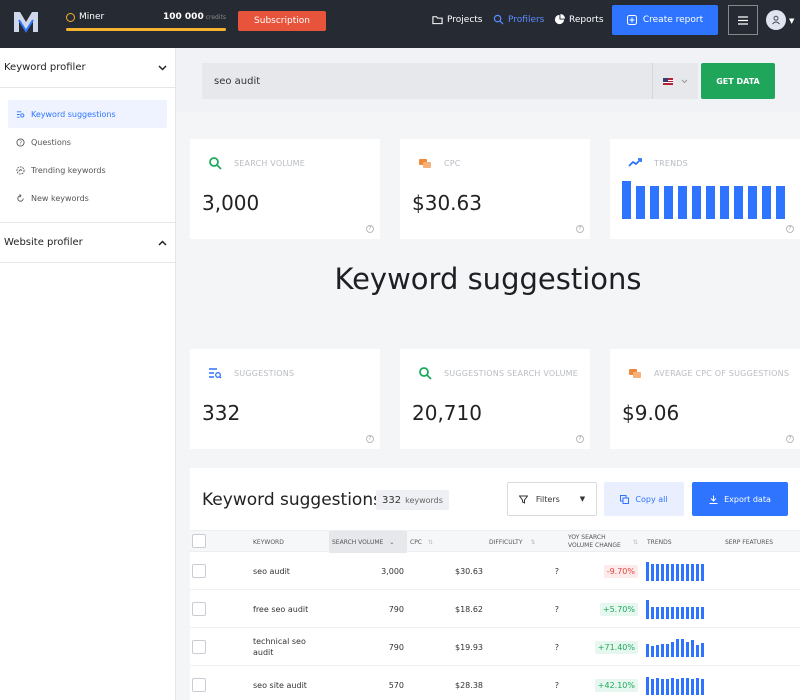 The height and width of the screenshot is (700, 800). I want to click on plus-square-icon, so click(631, 20).